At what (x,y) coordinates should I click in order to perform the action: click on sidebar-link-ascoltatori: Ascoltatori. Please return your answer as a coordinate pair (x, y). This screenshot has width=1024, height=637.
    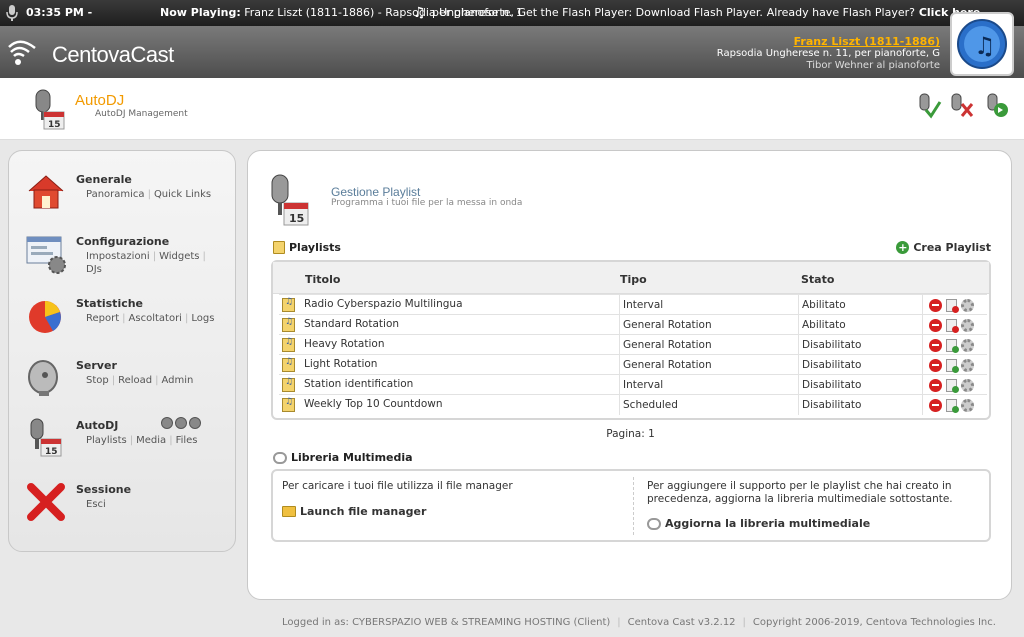
    Looking at the image, I should click on (155, 318).